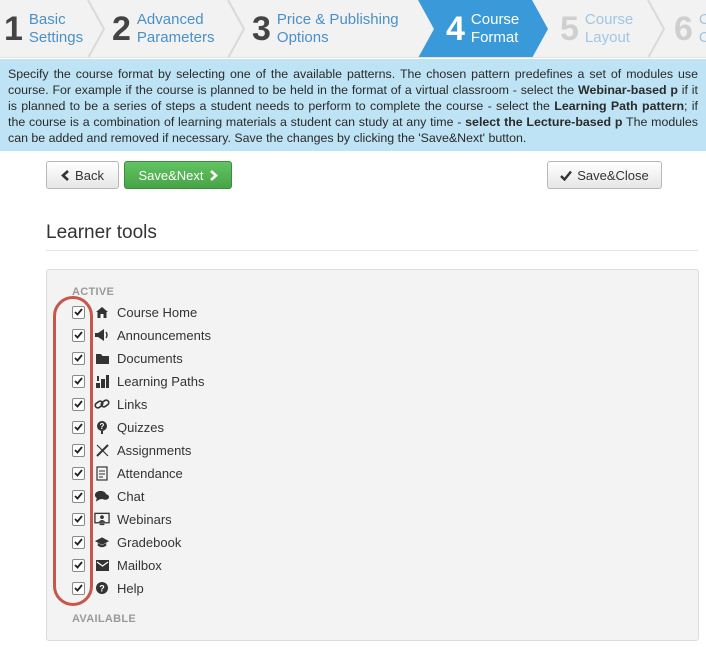  I want to click on tool-label: Learning Paths, so click(161, 381).